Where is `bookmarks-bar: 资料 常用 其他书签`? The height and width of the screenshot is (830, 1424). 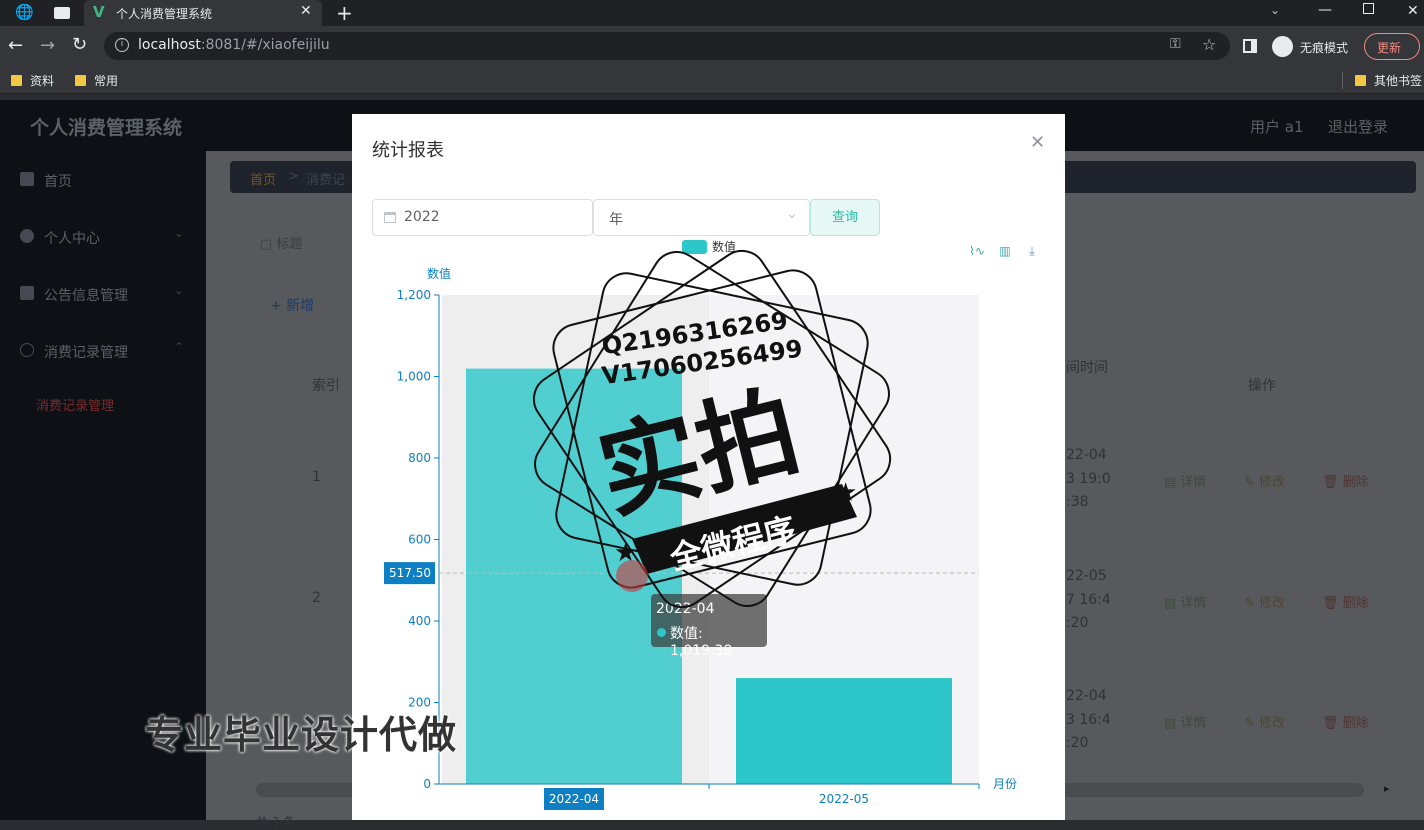 bookmarks-bar: 资料 常用 其他书签 is located at coordinates (712, 81).